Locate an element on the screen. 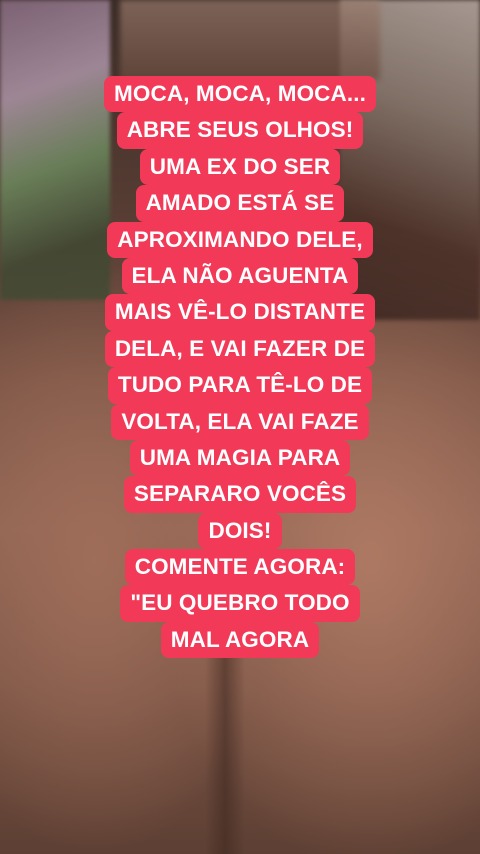  caption-line: ELA NÃO AGUENTA is located at coordinates (240, 276).